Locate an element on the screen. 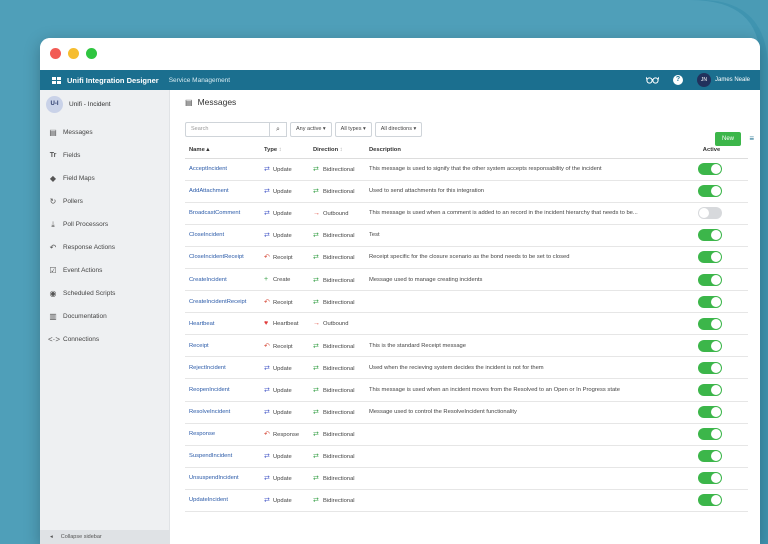  sidebar-item-response-actions: ↶ Response Actions is located at coordinates (104, 247).